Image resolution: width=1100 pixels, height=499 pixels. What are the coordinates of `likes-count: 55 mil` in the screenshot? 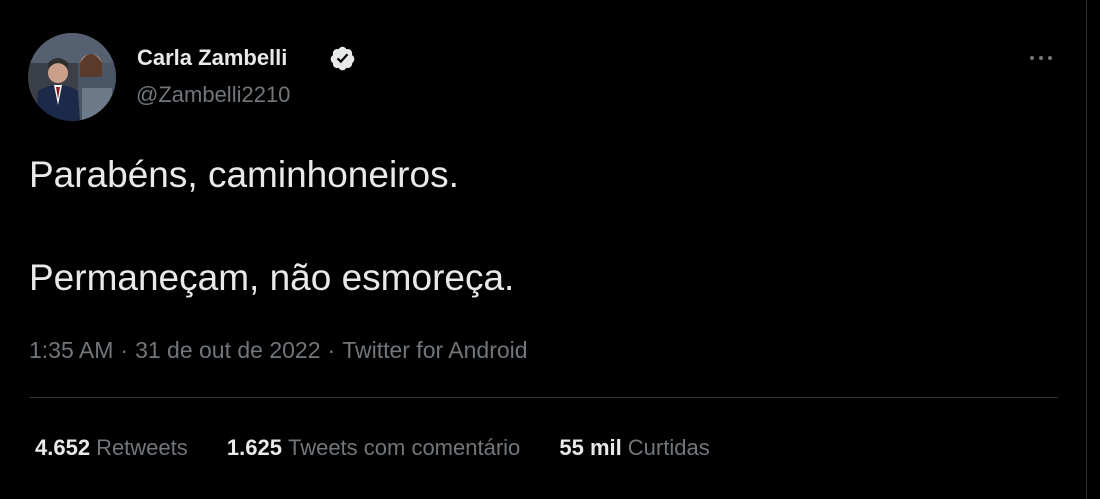 It's located at (590, 447).